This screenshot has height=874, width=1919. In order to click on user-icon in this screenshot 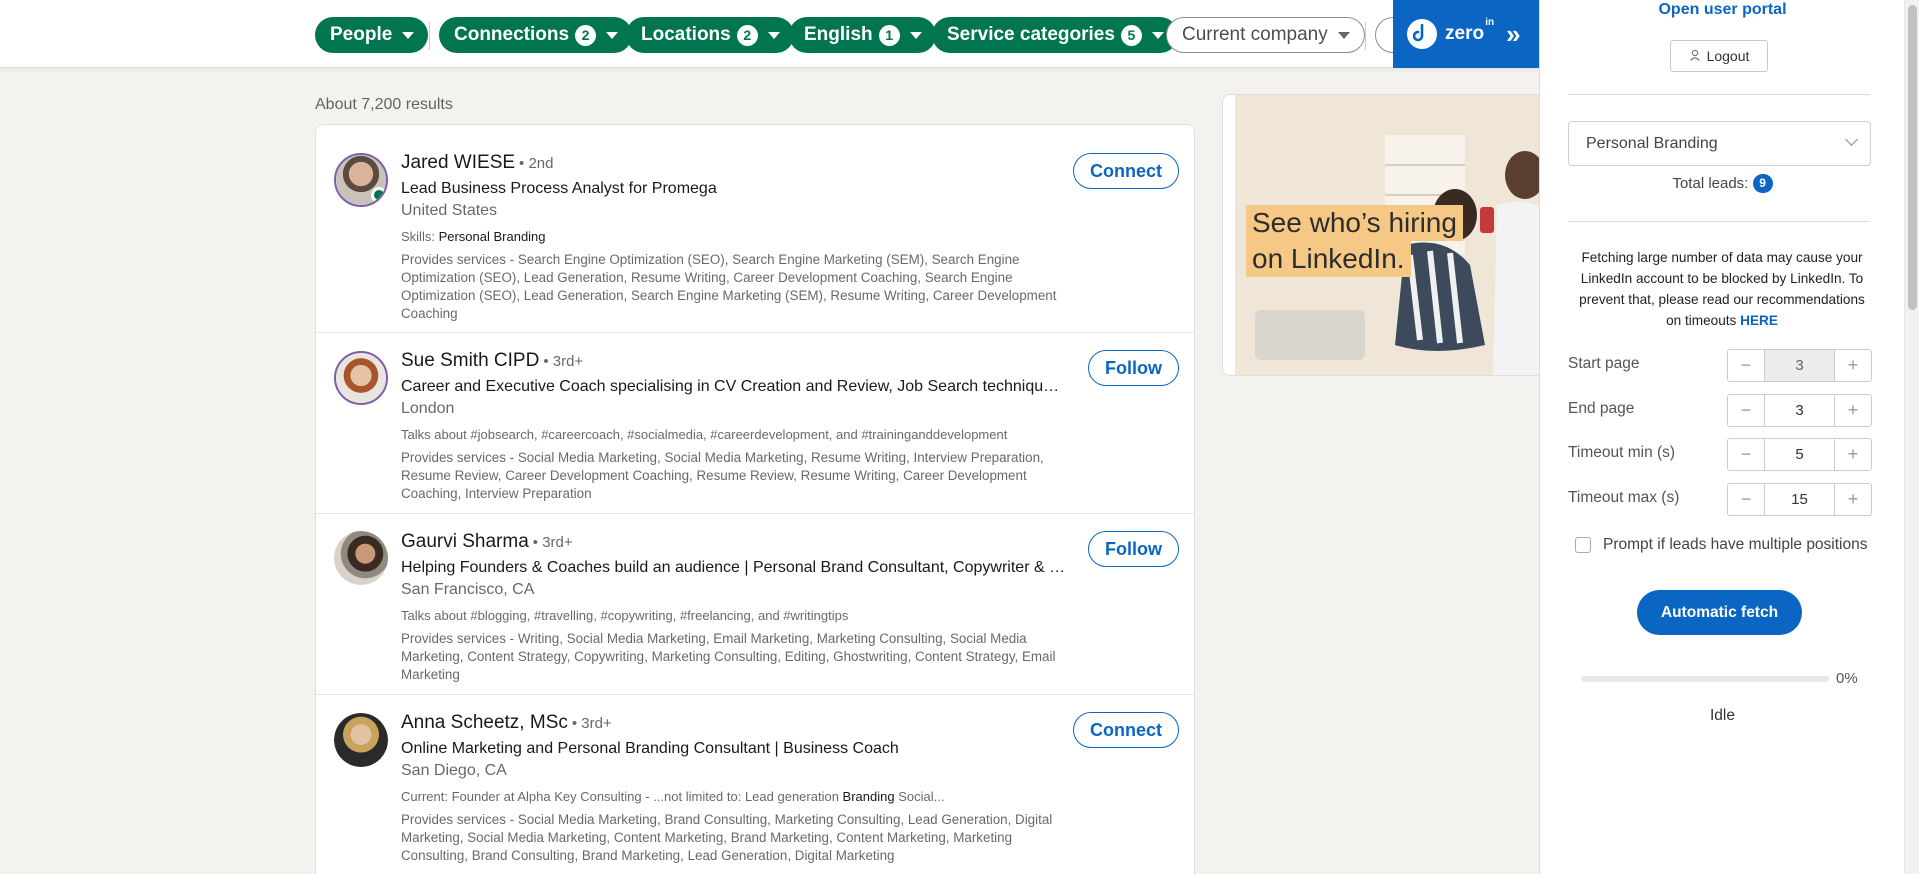, I will do `click(1695, 56)`.